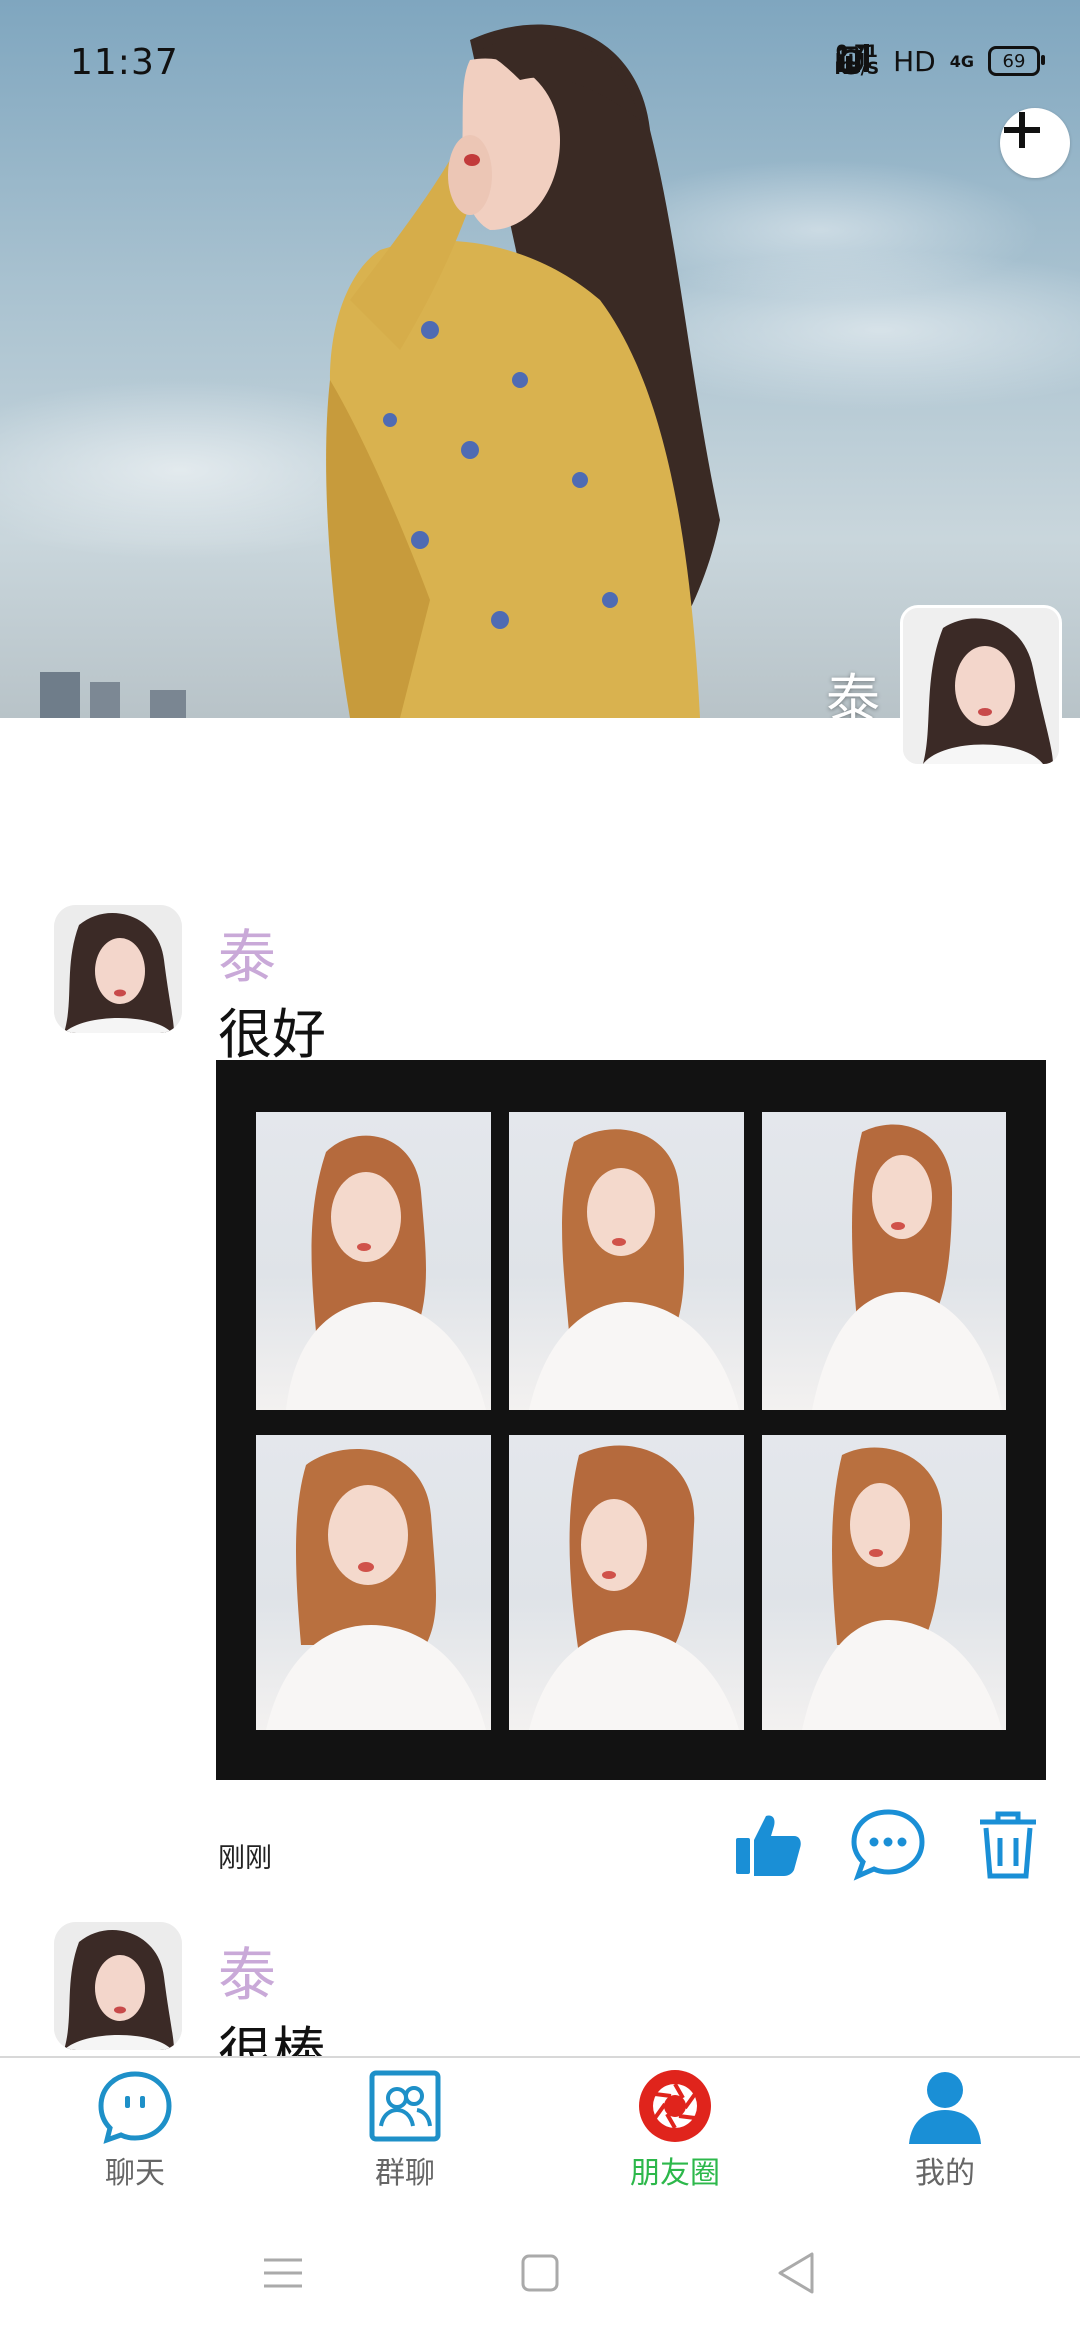 This screenshot has width=1080, height=2340. I want to click on nav-label: 聊天, so click(135, 2173).